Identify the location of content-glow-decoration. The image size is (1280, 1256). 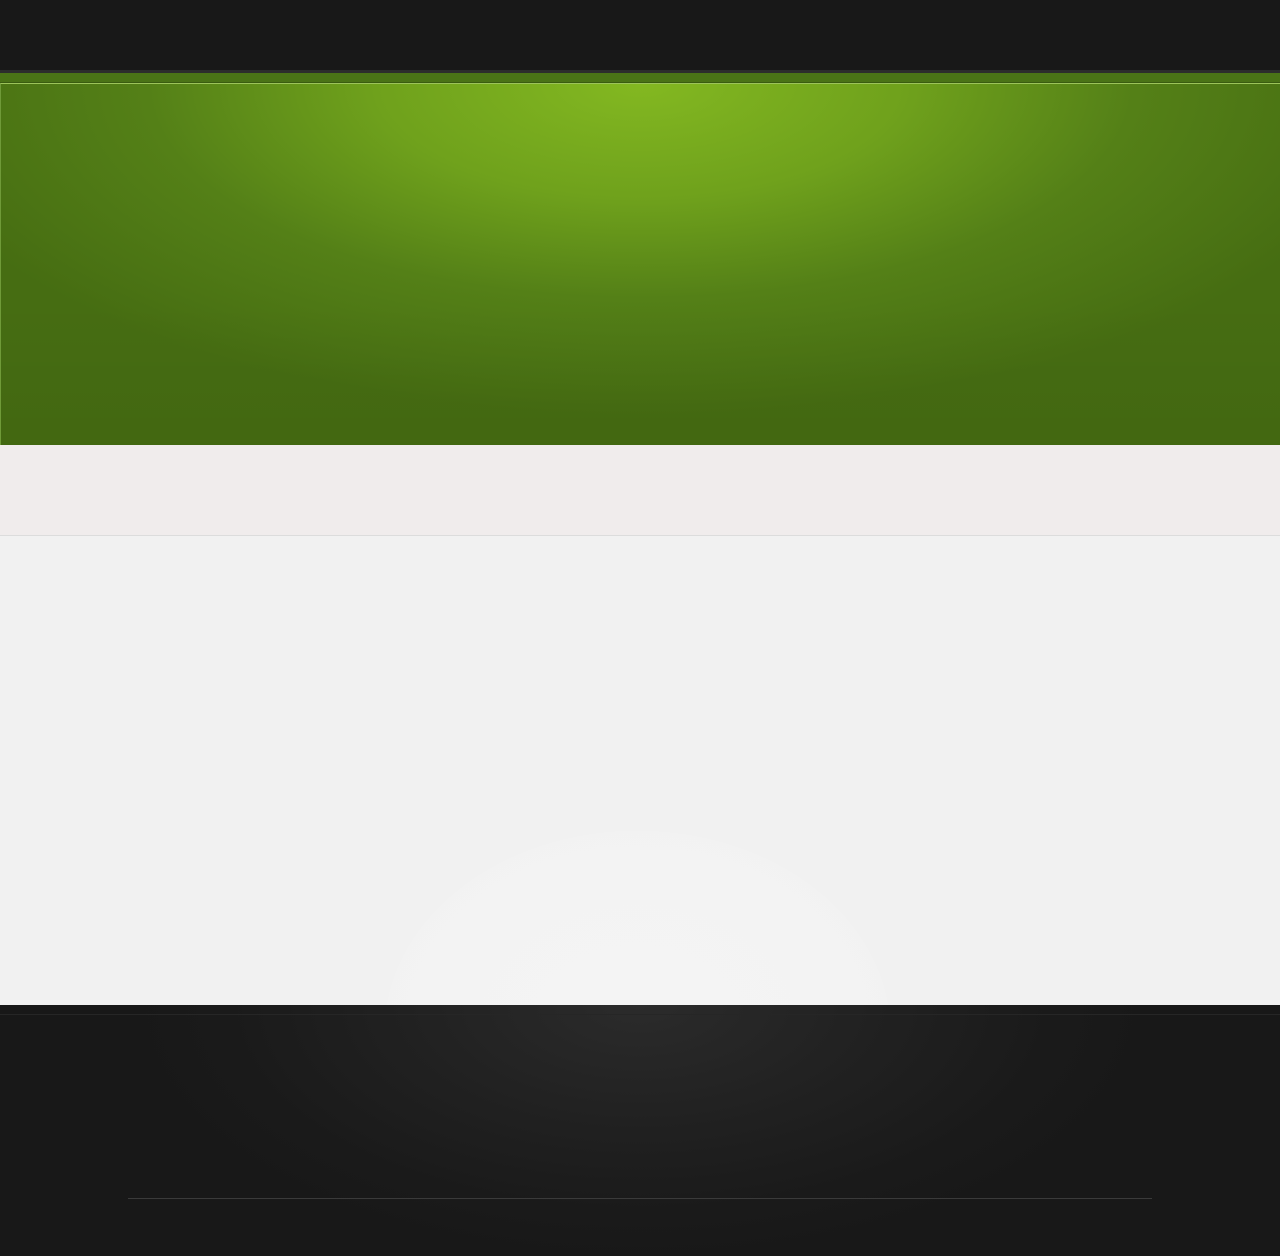
(637, 918).